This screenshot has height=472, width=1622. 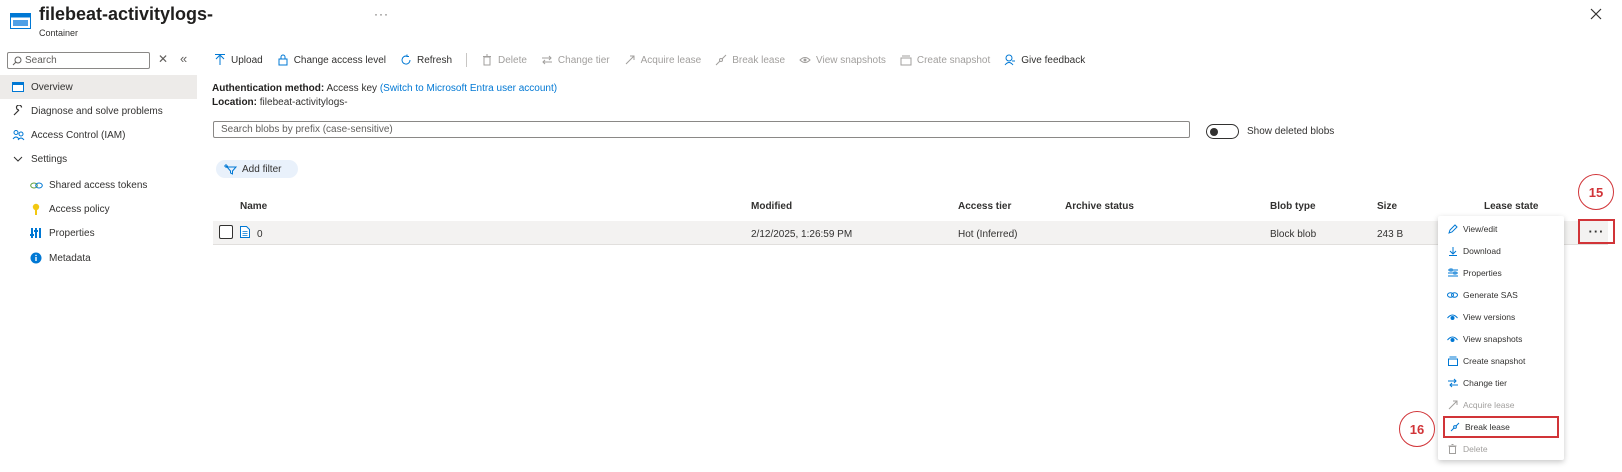 What do you see at coordinates (88, 185) in the screenshot?
I see `sidebar-item-shared-access-tokens: Shared access tokens` at bounding box center [88, 185].